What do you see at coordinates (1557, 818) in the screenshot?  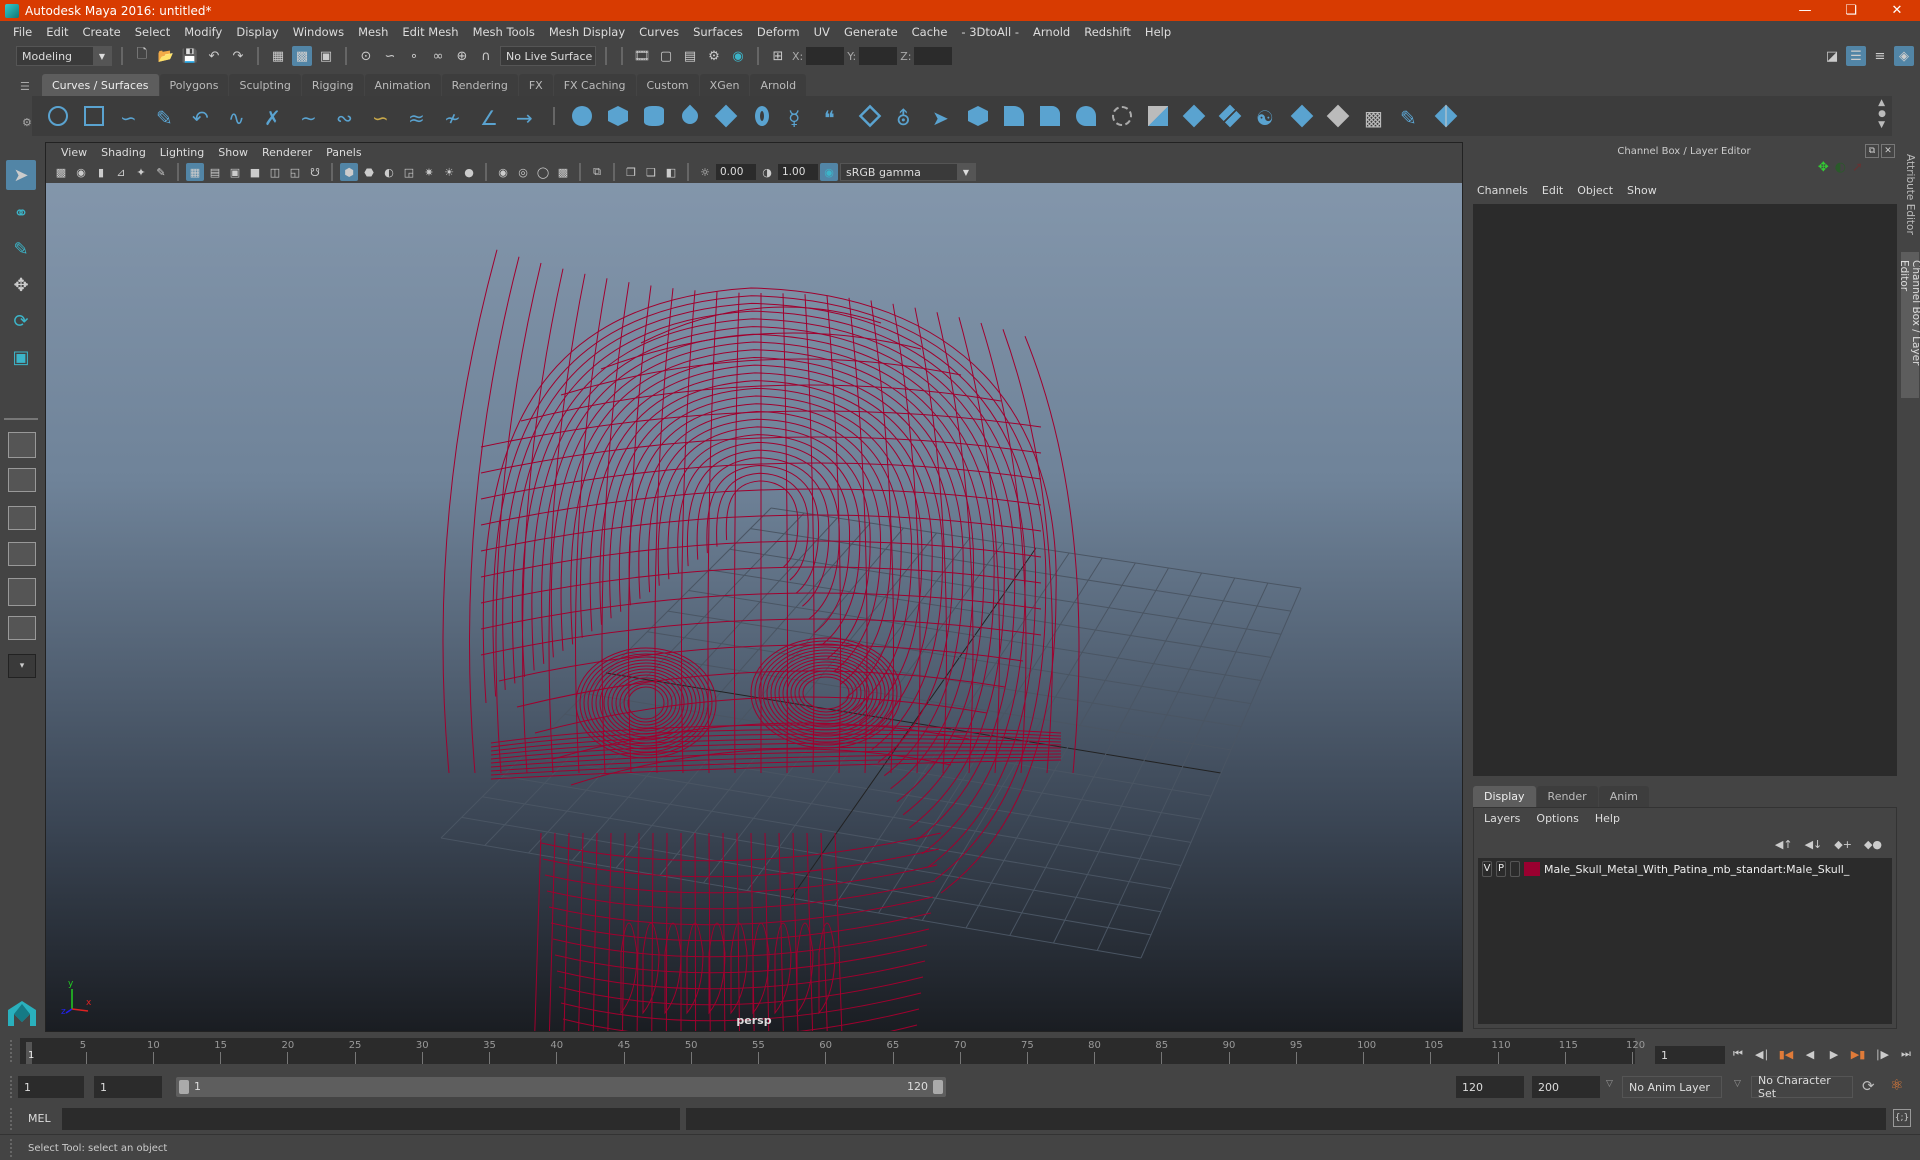 I see `le-menu-options: Options` at bounding box center [1557, 818].